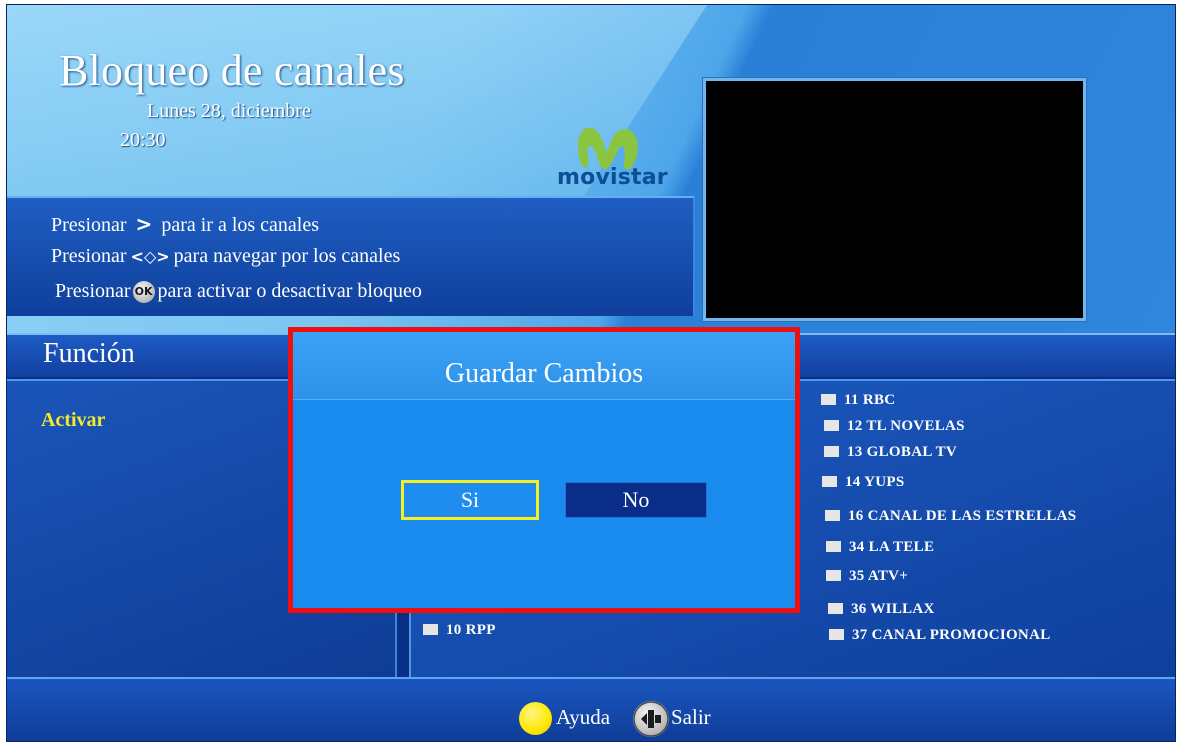  What do you see at coordinates (544, 373) in the screenshot?
I see `dialog-title: Guardar Cambios` at bounding box center [544, 373].